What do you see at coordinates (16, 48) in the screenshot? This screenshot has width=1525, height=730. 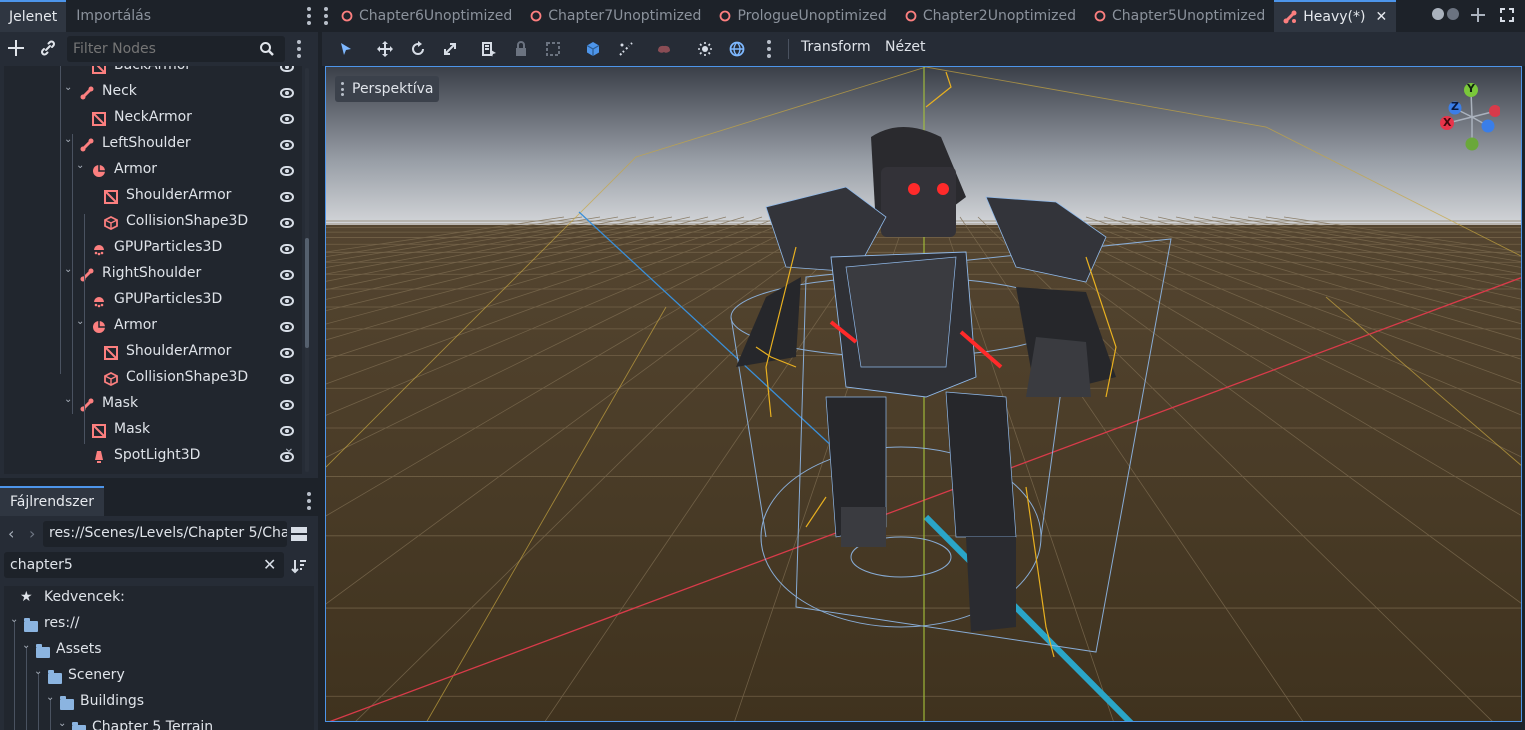 I see `add-node-icon` at bounding box center [16, 48].